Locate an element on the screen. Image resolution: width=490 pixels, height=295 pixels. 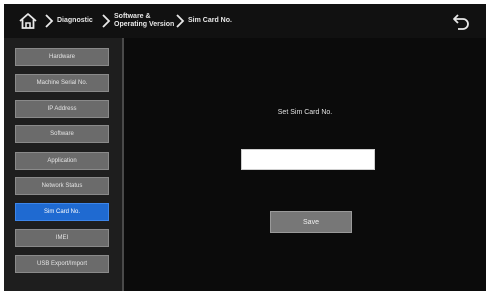
sidebar-item-software: Software is located at coordinates (62, 134).